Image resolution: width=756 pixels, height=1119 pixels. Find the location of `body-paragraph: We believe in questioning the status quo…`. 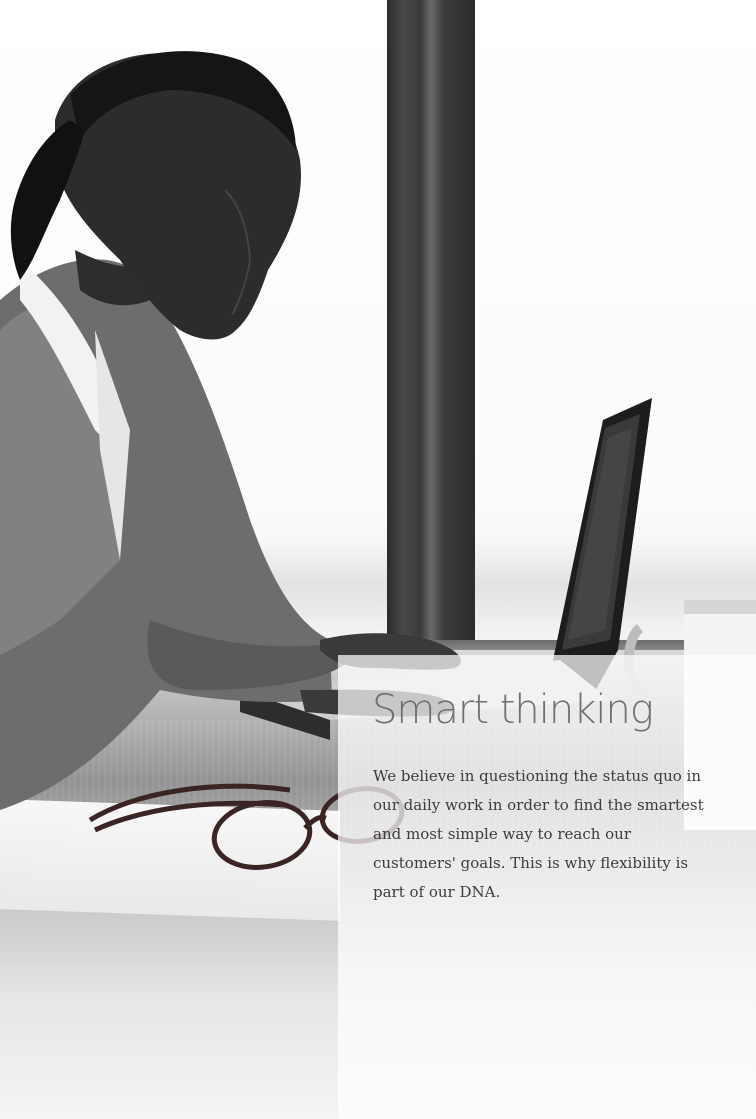

body-paragraph: We believe in questioning the status quo… is located at coordinates (538, 834).